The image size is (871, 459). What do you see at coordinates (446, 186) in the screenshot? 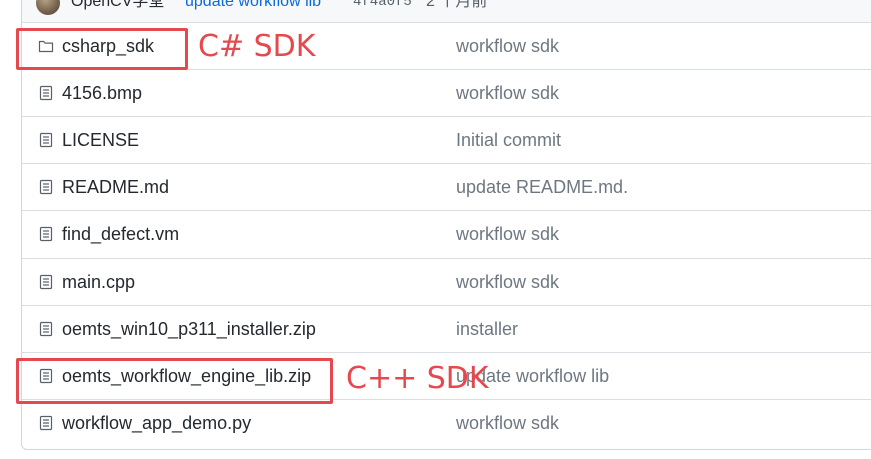
I see `file-row-readme: README.md update README.md.` at bounding box center [446, 186].